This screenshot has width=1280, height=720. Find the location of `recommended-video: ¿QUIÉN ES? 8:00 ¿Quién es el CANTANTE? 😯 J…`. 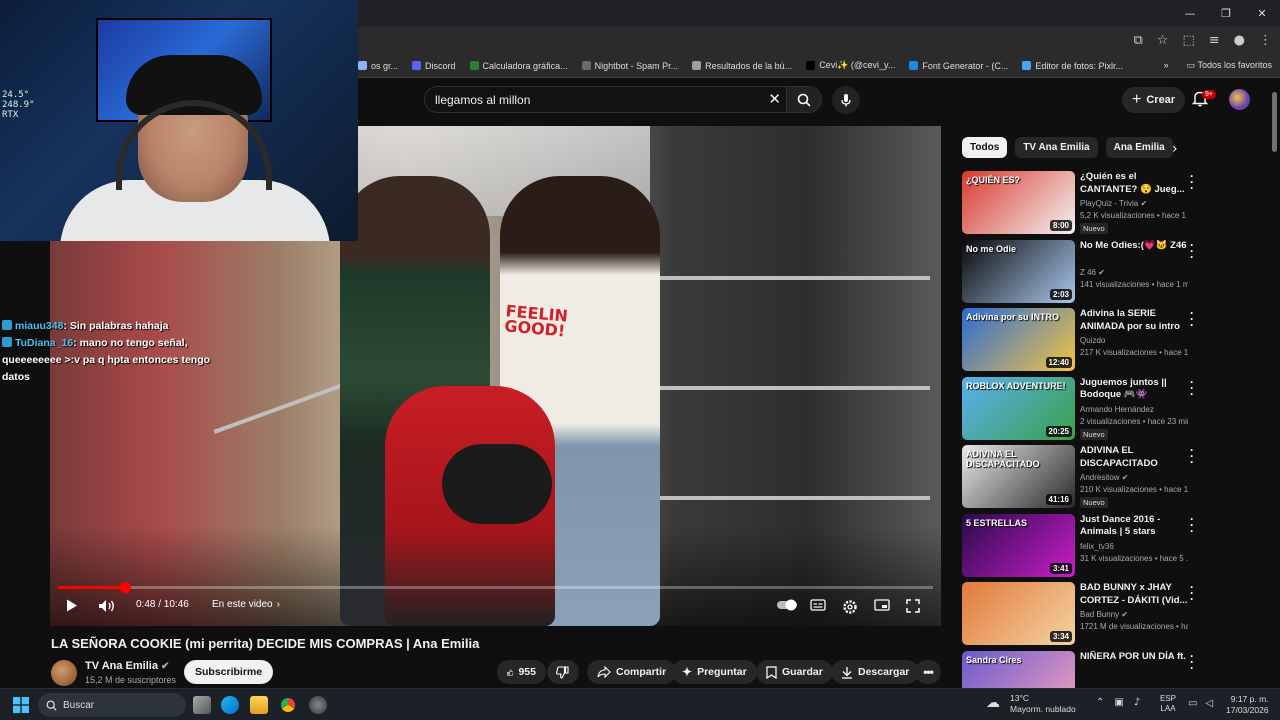

recommended-video: ¿QUIÉN ES? 8:00 ¿Quién es el CANTANTE? 😯 J… is located at coordinates (1087, 202).